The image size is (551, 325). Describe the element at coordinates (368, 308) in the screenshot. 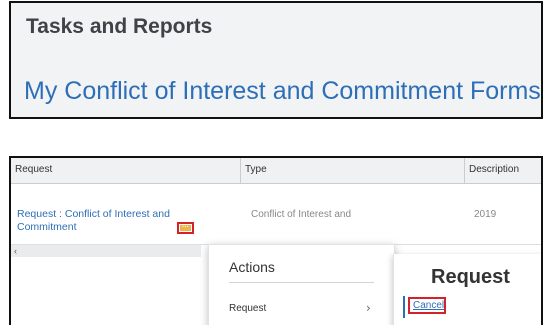

I see `chevron-right-icon: ›` at that location.